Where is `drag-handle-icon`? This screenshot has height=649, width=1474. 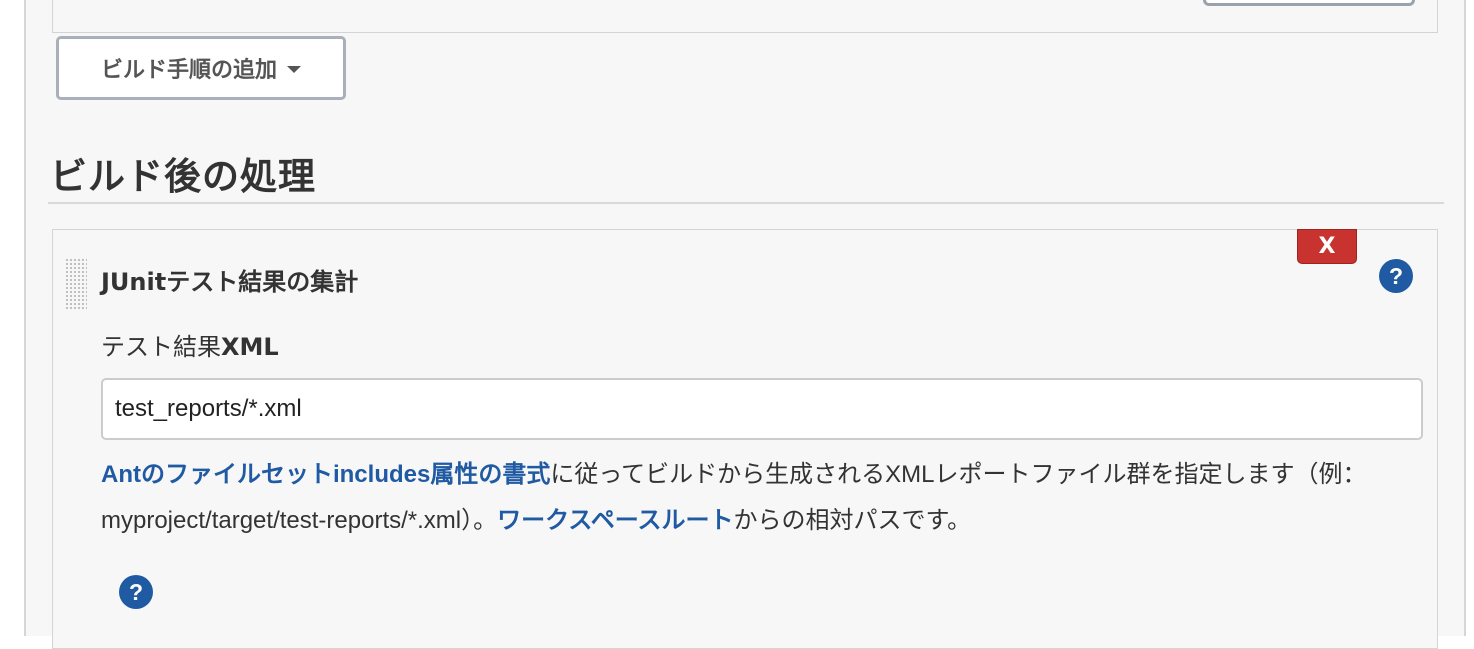
drag-handle-icon is located at coordinates (76, 284).